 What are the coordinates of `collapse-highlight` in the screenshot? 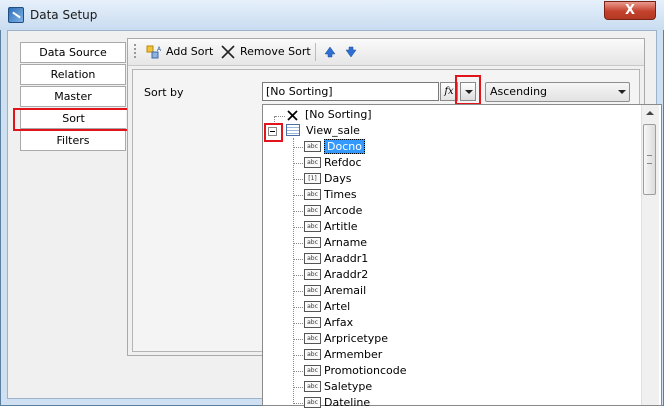 It's located at (273, 132).